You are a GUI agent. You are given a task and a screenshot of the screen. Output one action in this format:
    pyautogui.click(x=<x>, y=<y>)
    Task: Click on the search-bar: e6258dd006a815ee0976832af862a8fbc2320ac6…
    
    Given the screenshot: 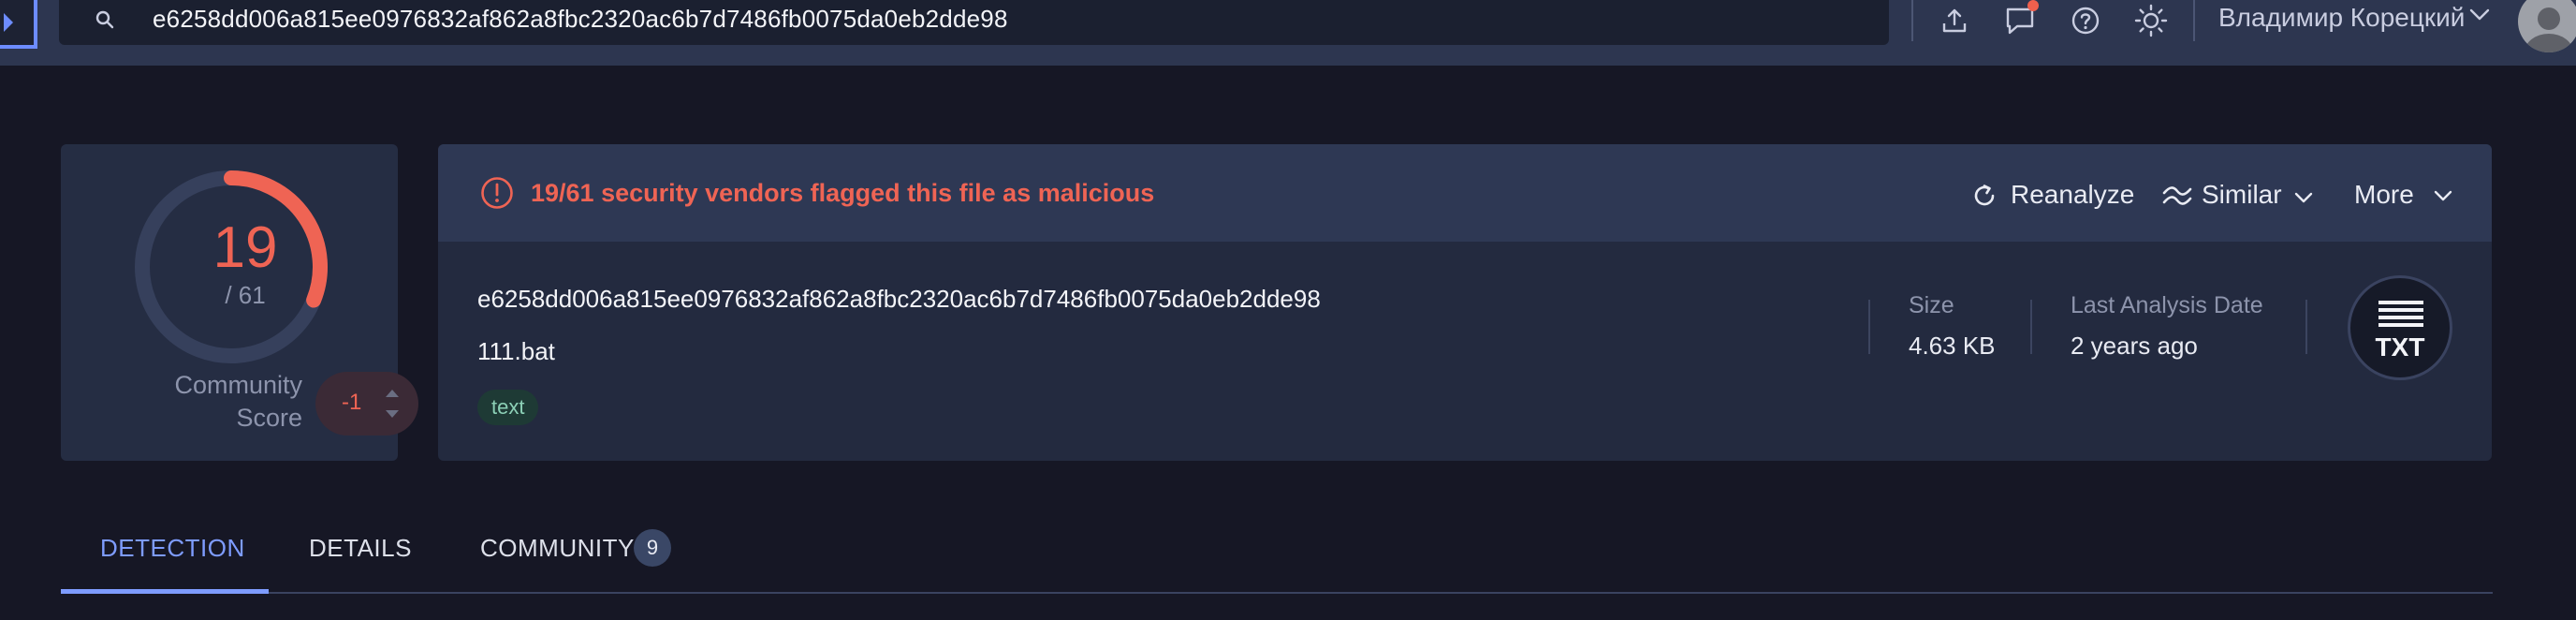 What is the action you would take?
    pyautogui.click(x=974, y=22)
    